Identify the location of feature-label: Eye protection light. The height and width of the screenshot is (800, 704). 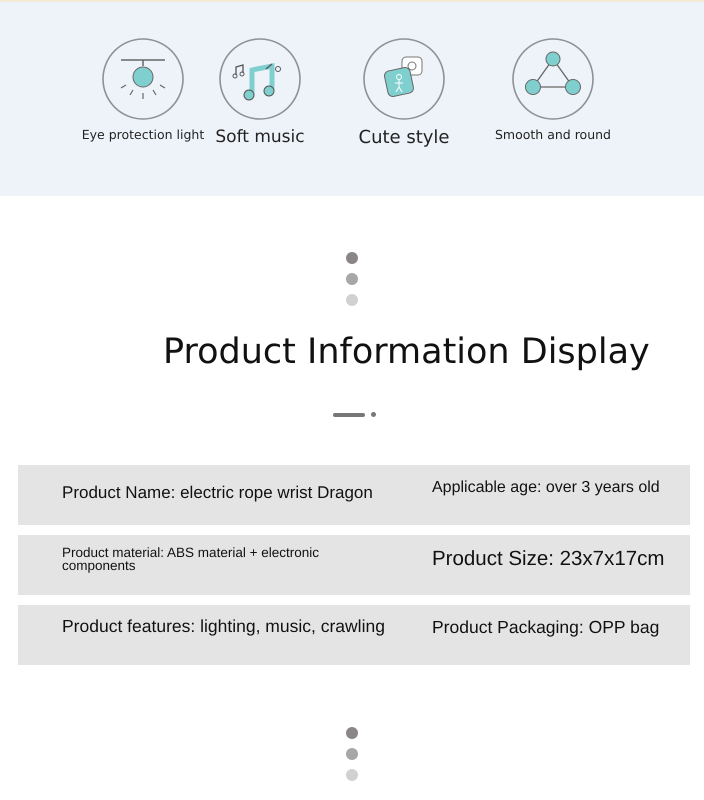
(143, 134).